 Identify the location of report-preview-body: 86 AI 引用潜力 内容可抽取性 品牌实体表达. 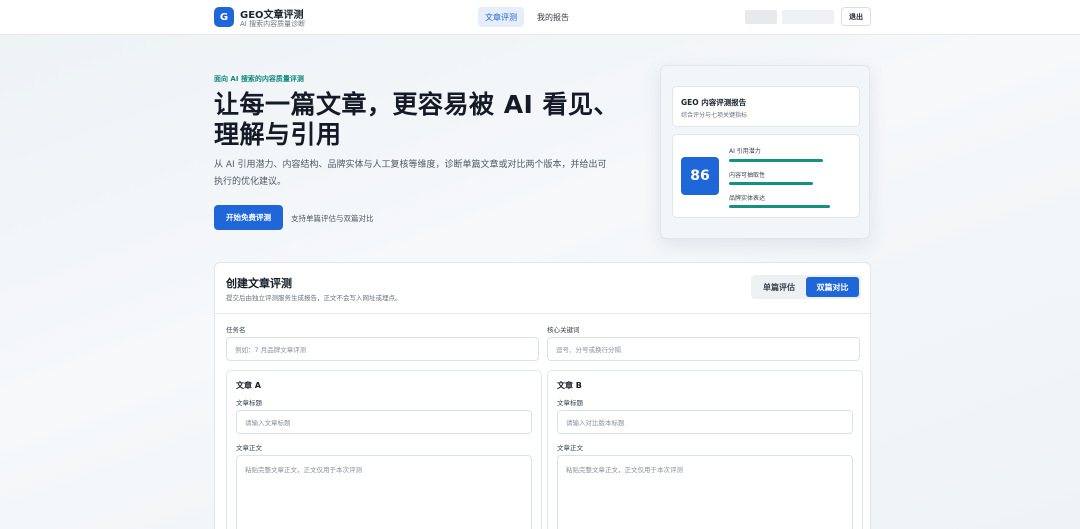
(766, 176).